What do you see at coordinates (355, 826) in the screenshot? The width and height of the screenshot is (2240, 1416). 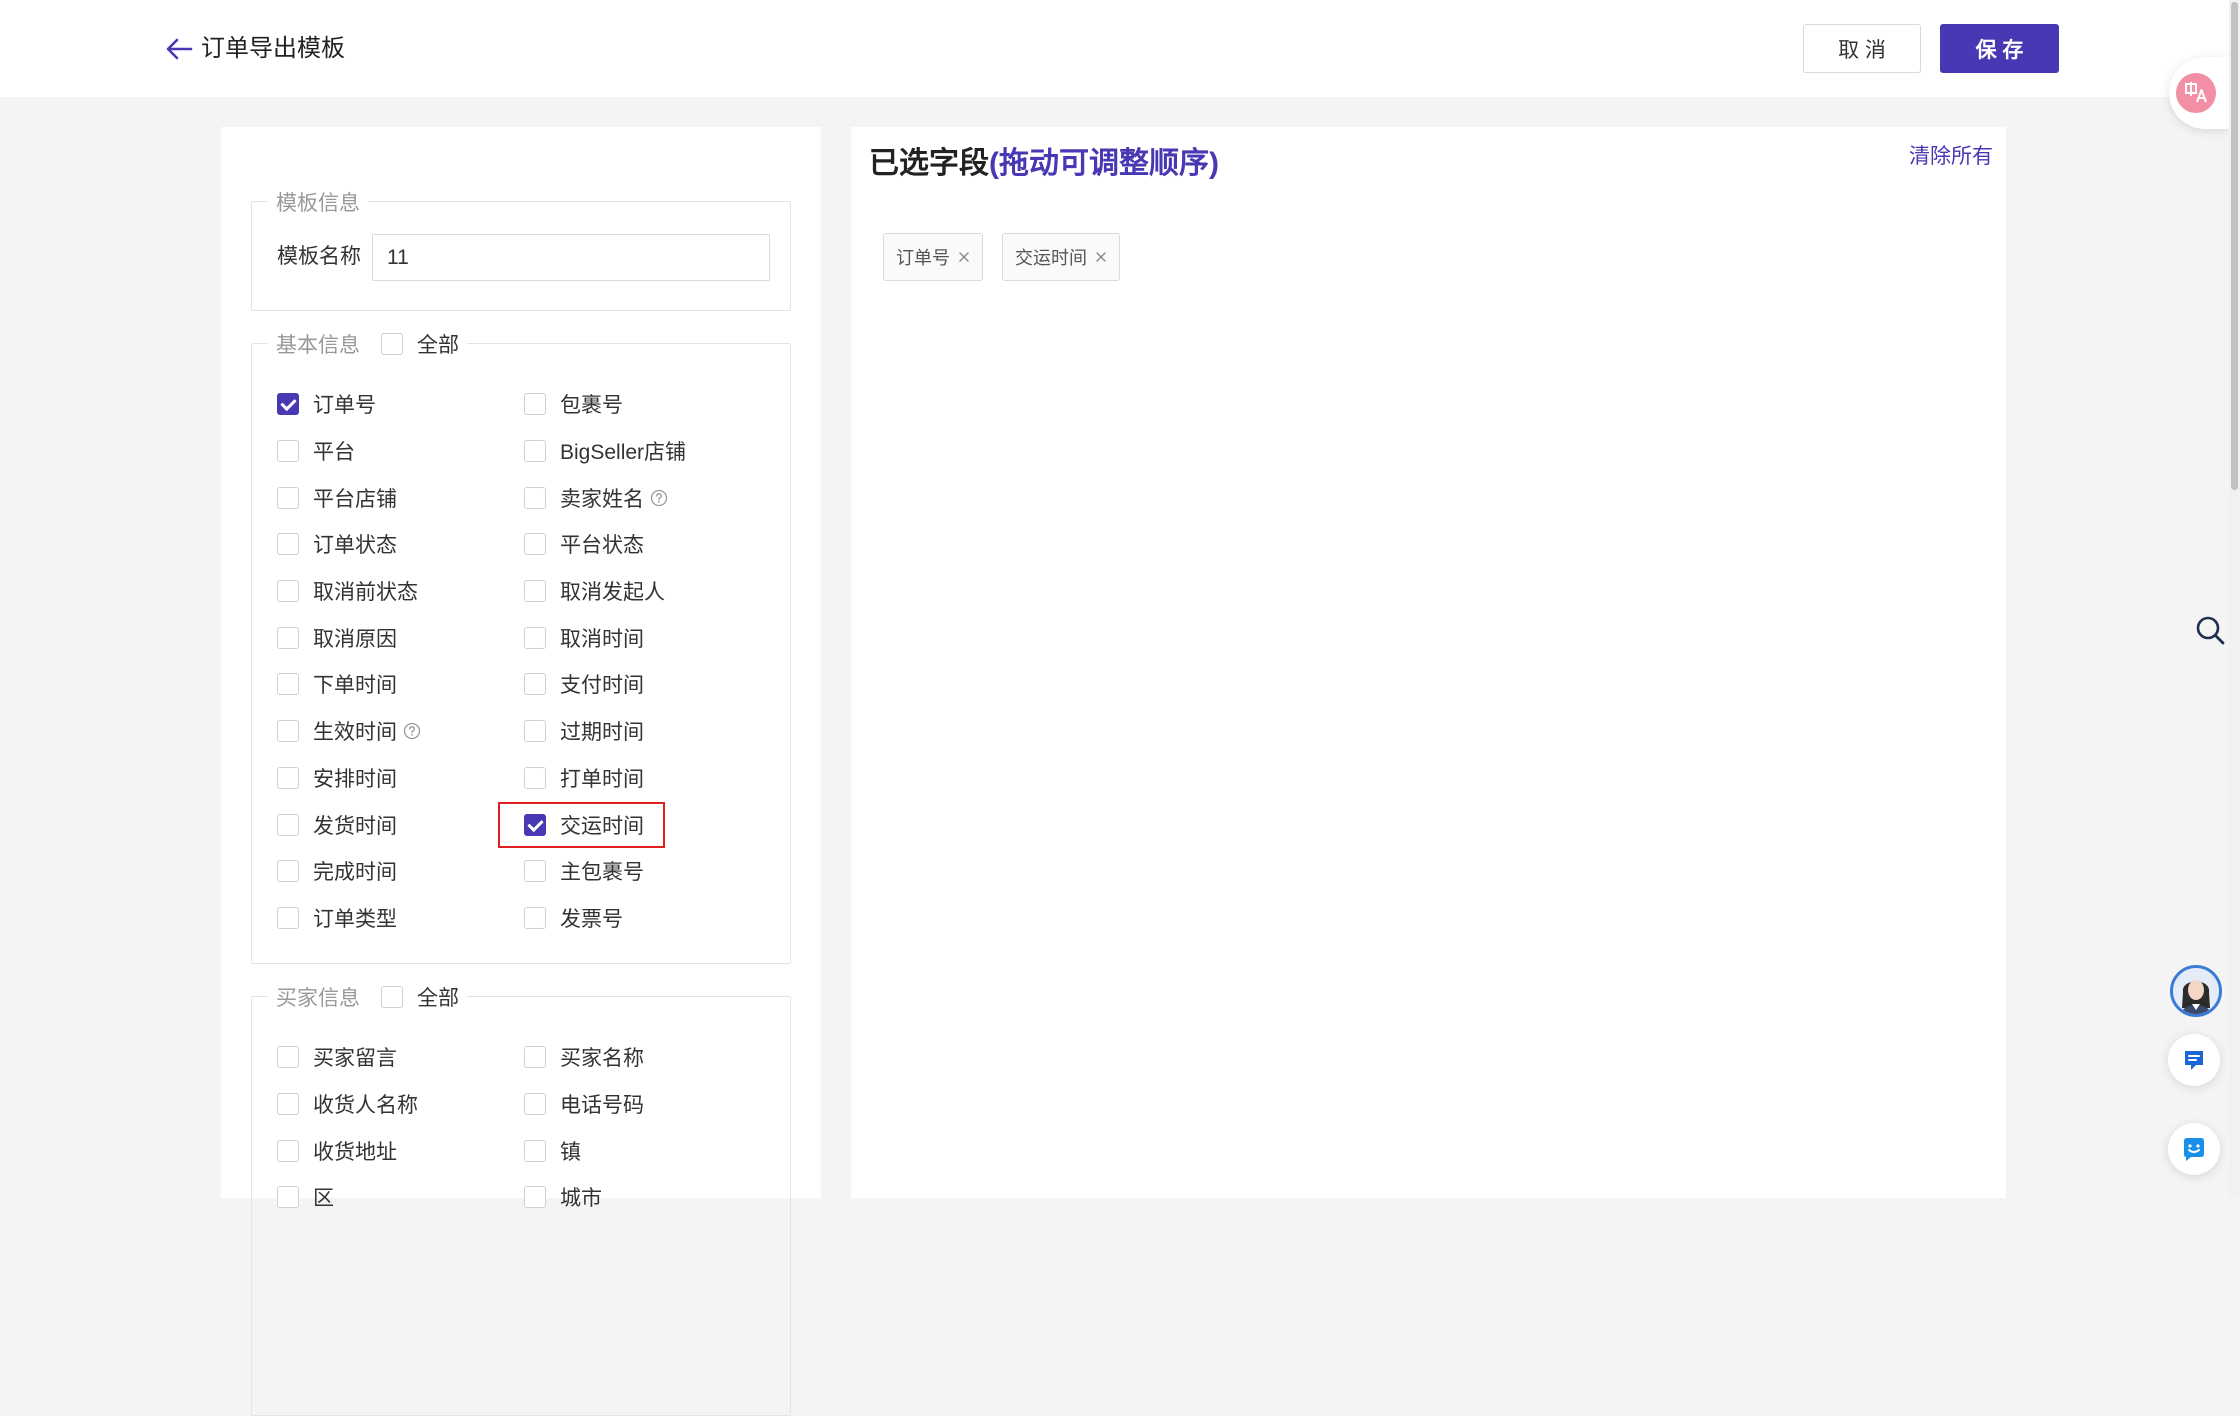 I see `field-label: 发货时间` at bounding box center [355, 826].